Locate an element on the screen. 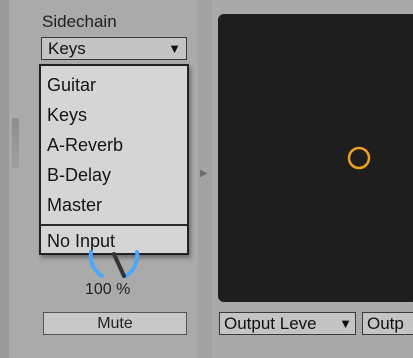 The image size is (413, 358). scroll-handle is located at coordinates (15, 143).